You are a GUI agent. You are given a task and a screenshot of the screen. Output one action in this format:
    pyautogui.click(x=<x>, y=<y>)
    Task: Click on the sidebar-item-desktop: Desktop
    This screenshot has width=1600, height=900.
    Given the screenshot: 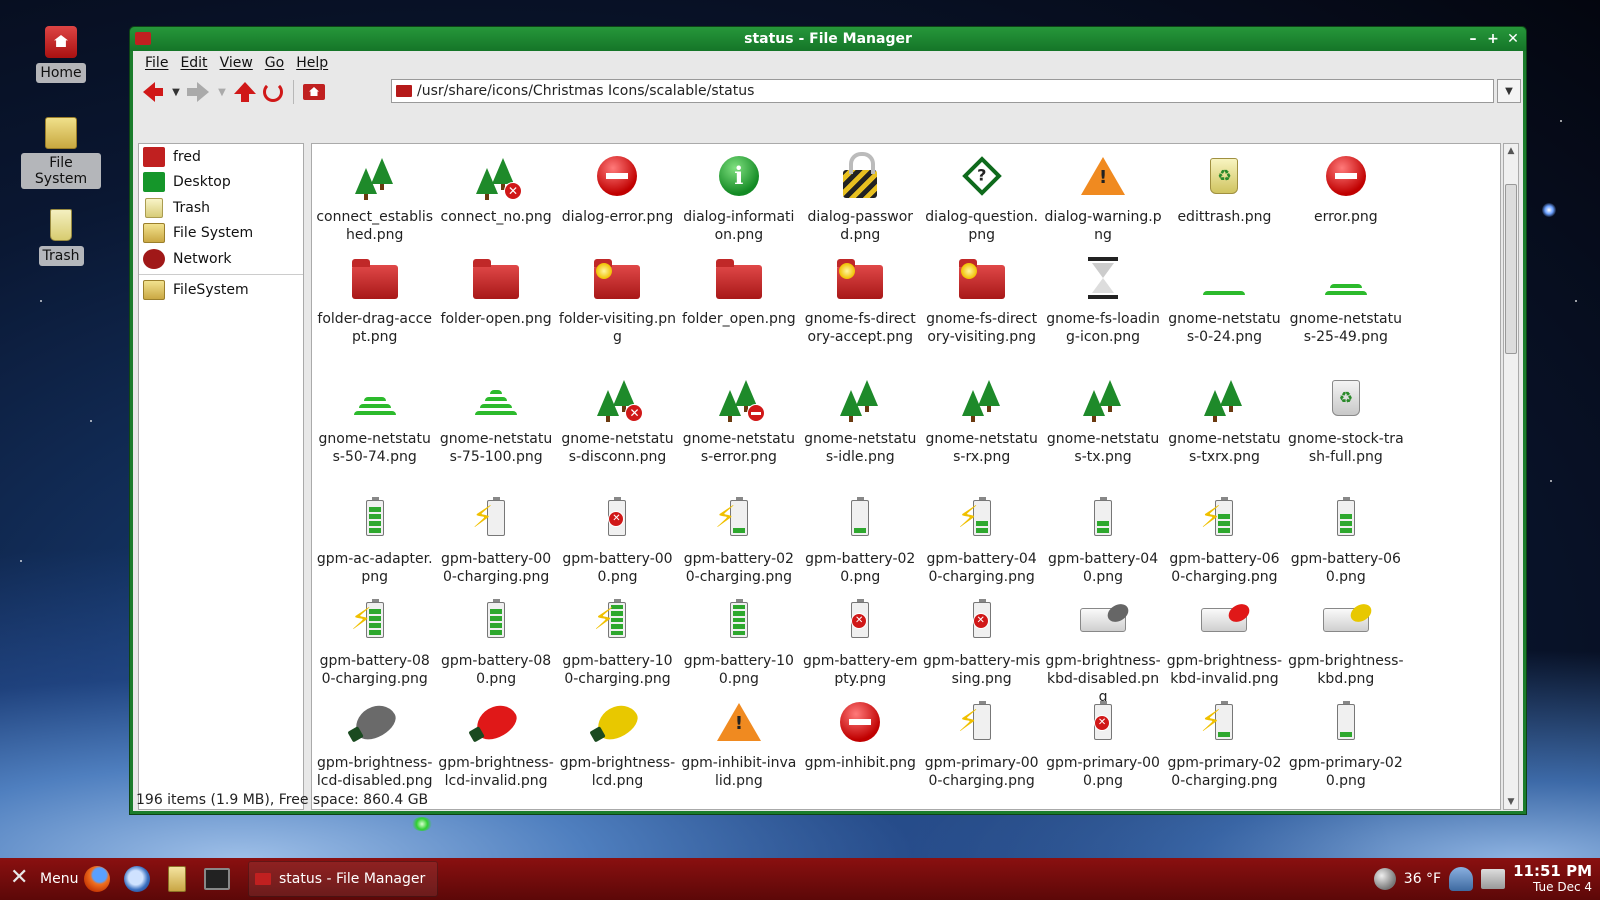 What is the action you would take?
    pyautogui.click(x=221, y=183)
    